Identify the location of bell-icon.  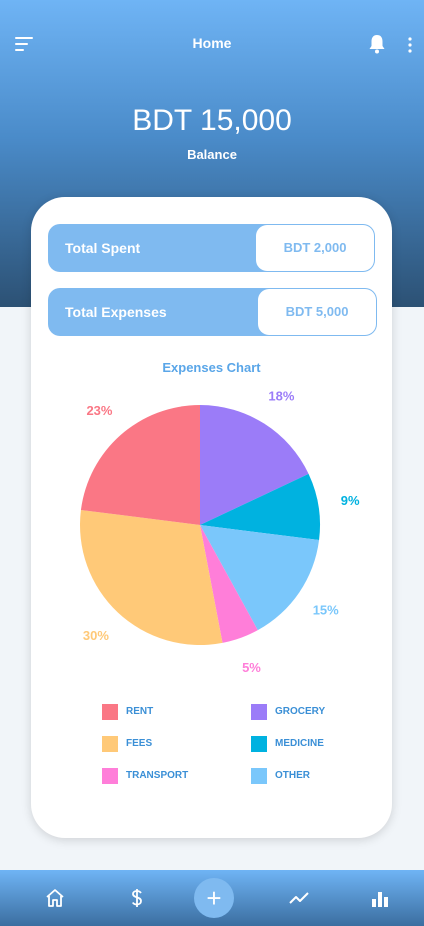
(377, 44).